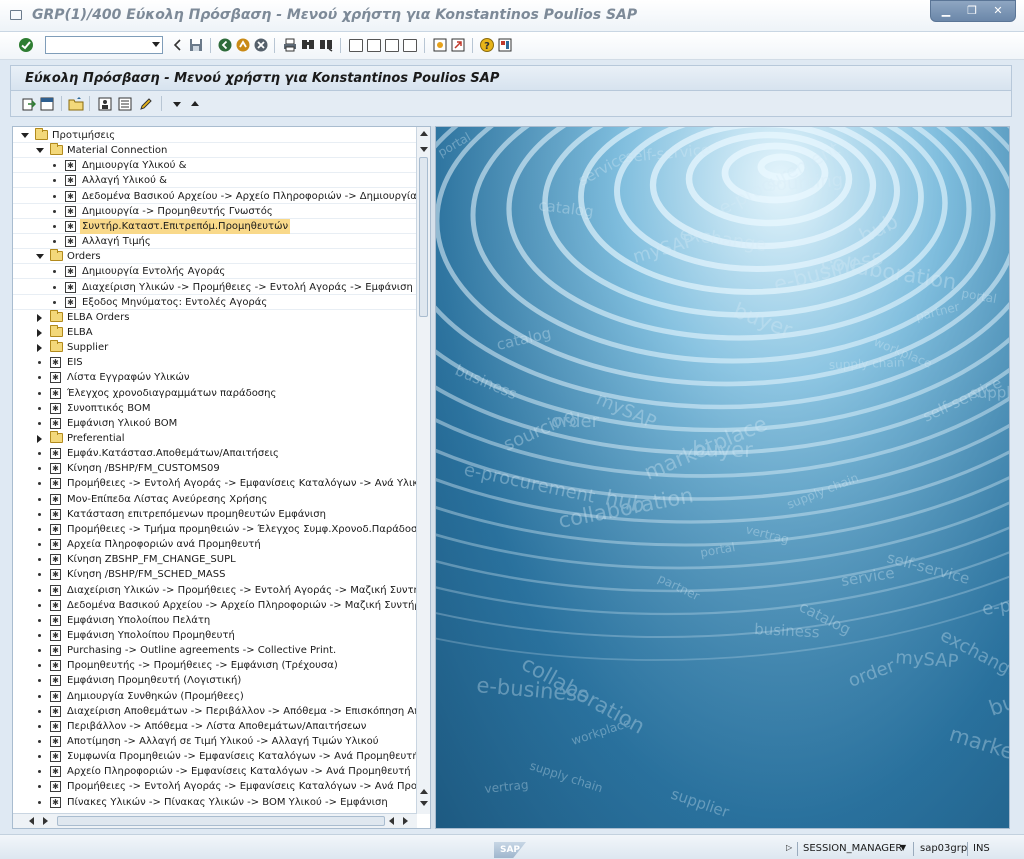 The width and height of the screenshot is (1024, 859). I want to click on command-field, so click(104, 45).